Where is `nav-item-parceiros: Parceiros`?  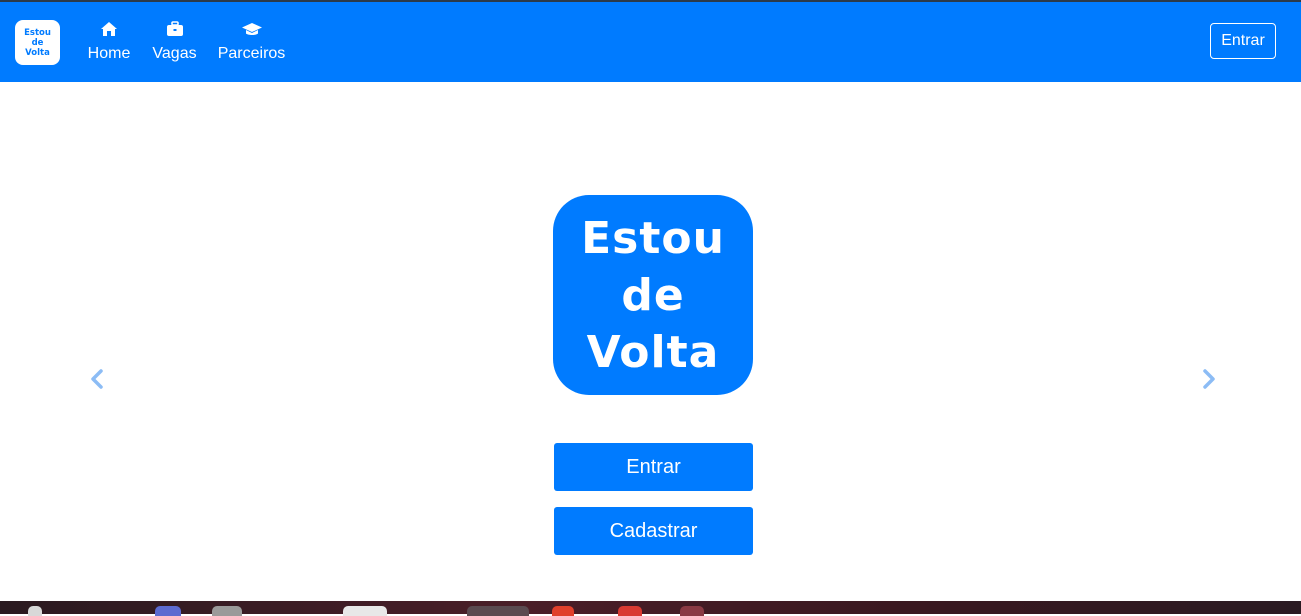 nav-item-parceiros: Parceiros is located at coordinates (251, 42).